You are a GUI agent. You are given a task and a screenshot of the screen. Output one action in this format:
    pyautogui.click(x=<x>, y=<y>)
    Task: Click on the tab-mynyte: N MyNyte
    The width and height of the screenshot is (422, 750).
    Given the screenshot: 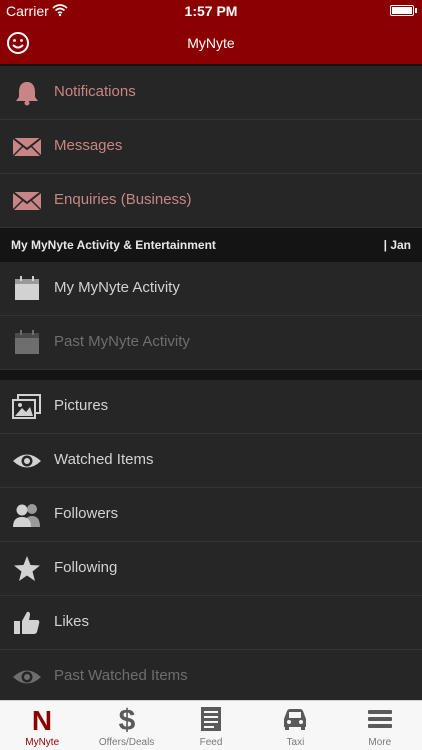 What is the action you would take?
    pyautogui.click(x=42, y=725)
    